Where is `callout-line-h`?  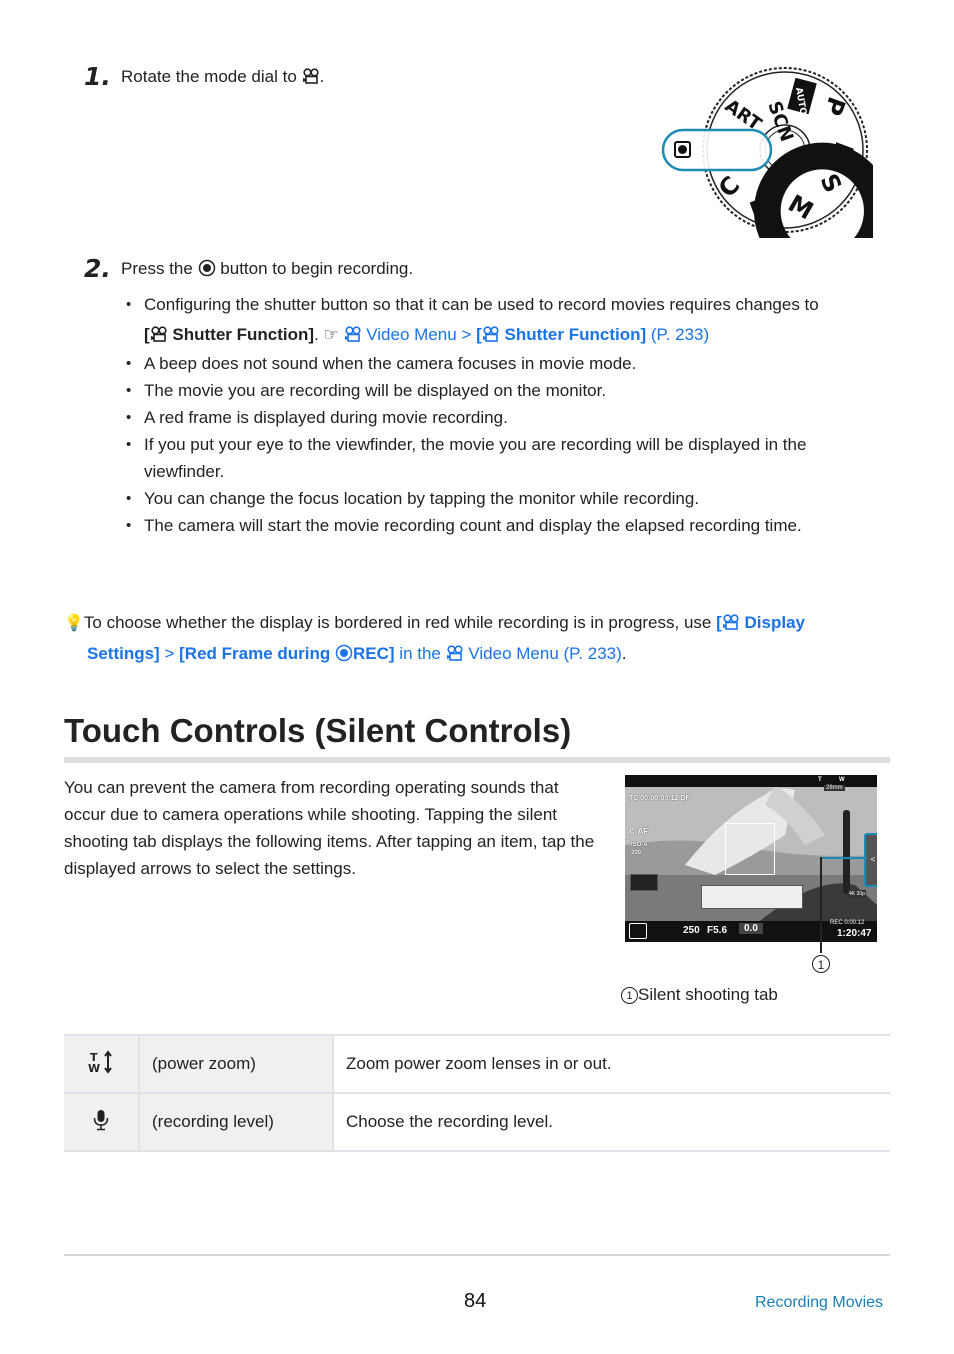 callout-line-h is located at coordinates (843, 858).